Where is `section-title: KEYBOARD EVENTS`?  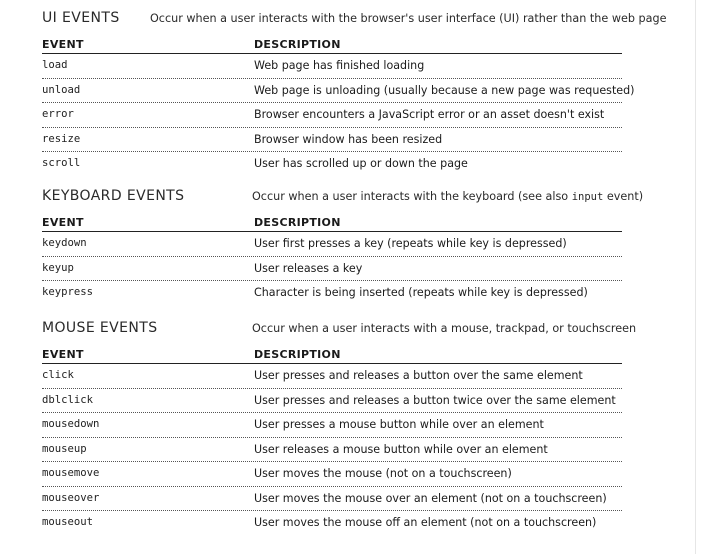
section-title: KEYBOARD EVENTS is located at coordinates (113, 196).